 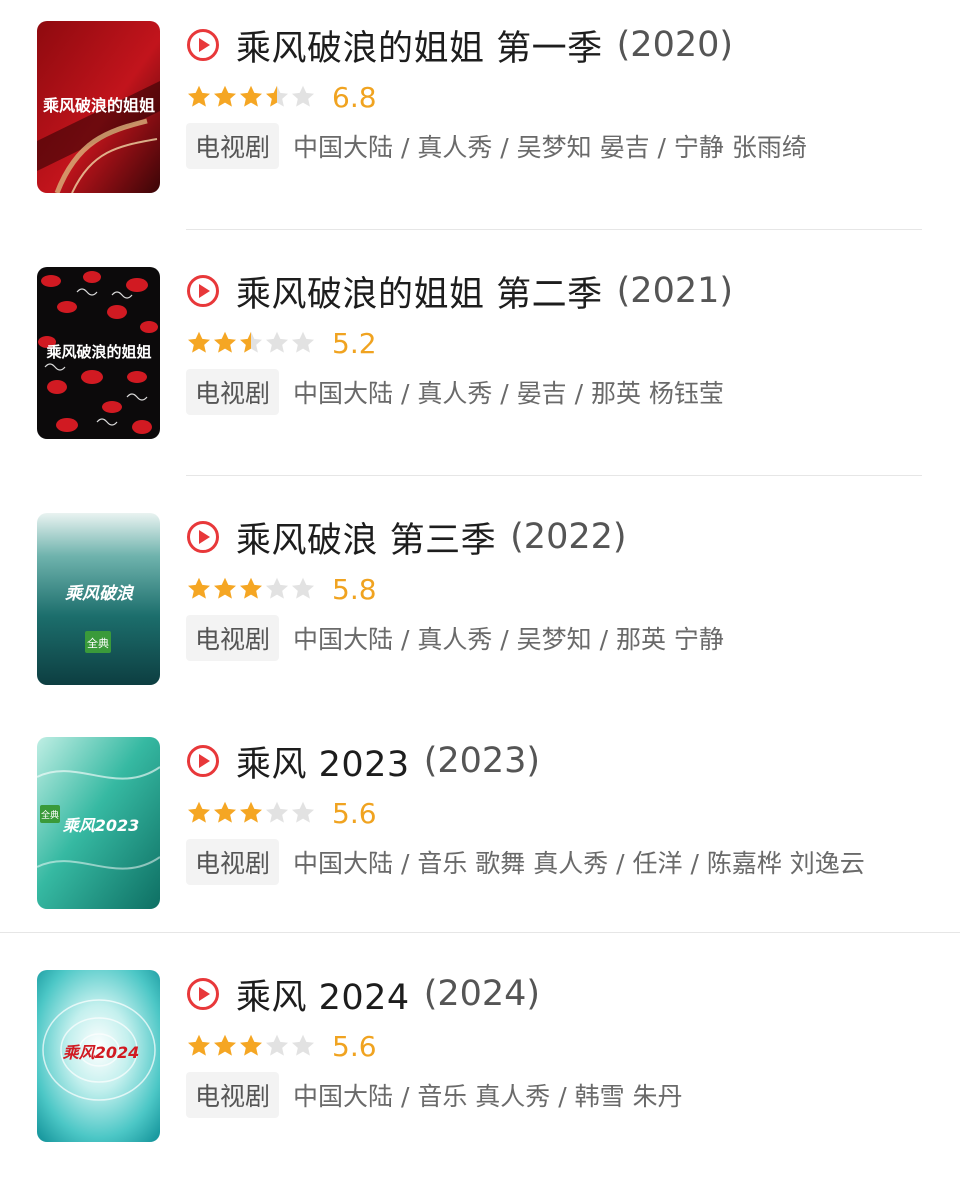 I want to click on meta-row: 电视剧 中国大陆 / 音乐 歌舞 真人秀 / 任洋 / 陈嘉桦 刘逸云, so click(x=525, y=862).